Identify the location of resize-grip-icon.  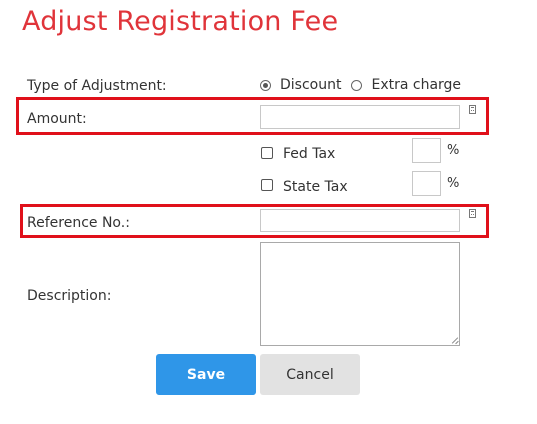
(454, 340).